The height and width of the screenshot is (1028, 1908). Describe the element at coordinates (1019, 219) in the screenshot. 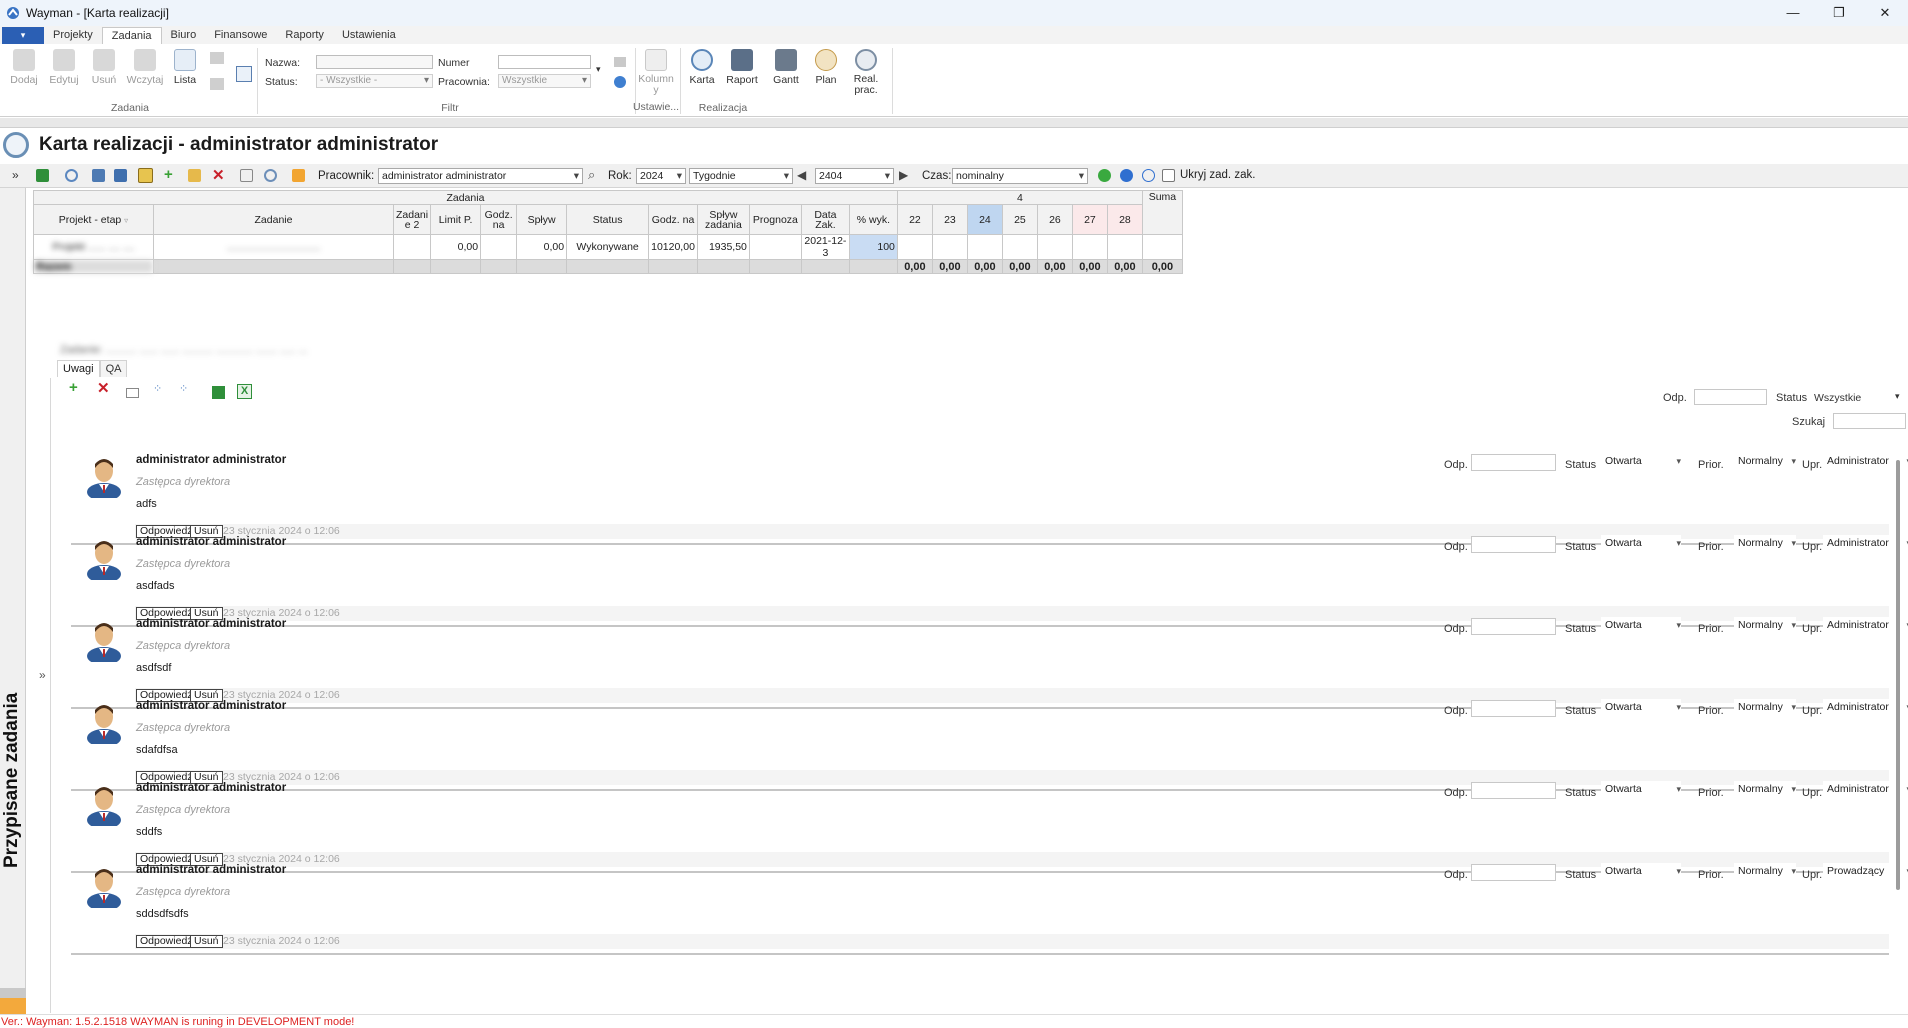

I see `day-header: 25` at that location.